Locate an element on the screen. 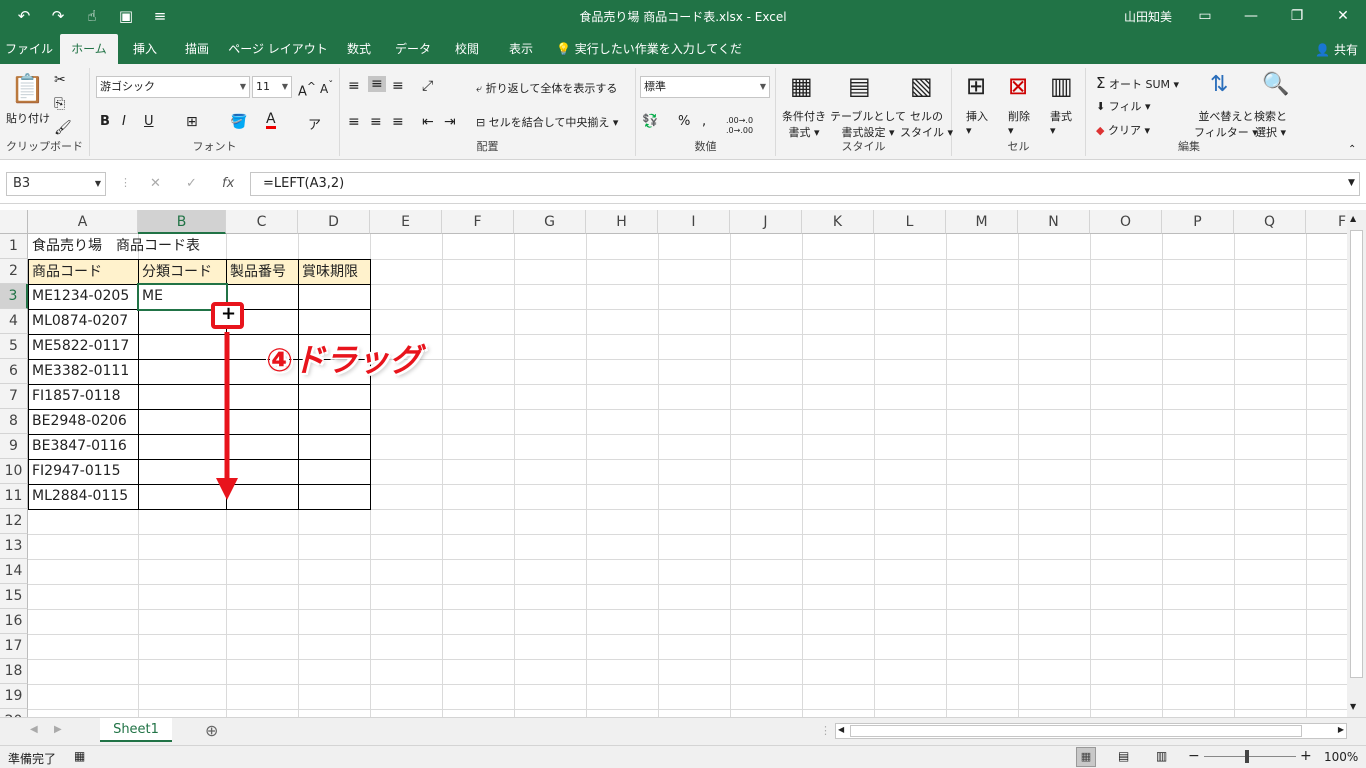 Image resolution: width=1366 pixels, height=768 pixels. select-all-button is located at coordinates (14, 222).